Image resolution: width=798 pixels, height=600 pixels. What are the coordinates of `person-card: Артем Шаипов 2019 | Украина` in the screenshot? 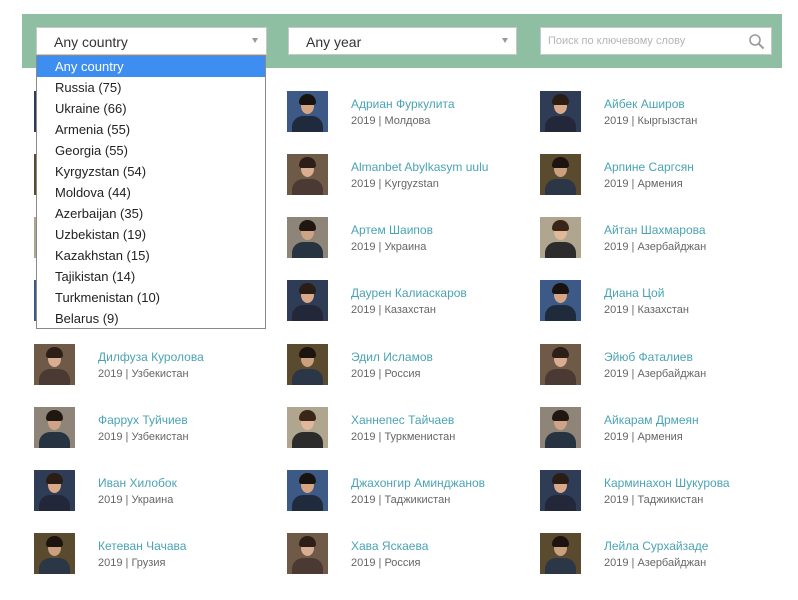 It's located at (407, 239).